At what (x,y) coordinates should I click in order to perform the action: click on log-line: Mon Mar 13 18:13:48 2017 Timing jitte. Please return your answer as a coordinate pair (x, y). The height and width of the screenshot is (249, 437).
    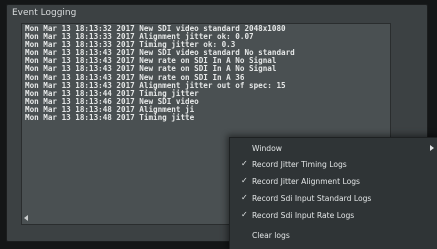
    Looking at the image, I should click on (110, 118).